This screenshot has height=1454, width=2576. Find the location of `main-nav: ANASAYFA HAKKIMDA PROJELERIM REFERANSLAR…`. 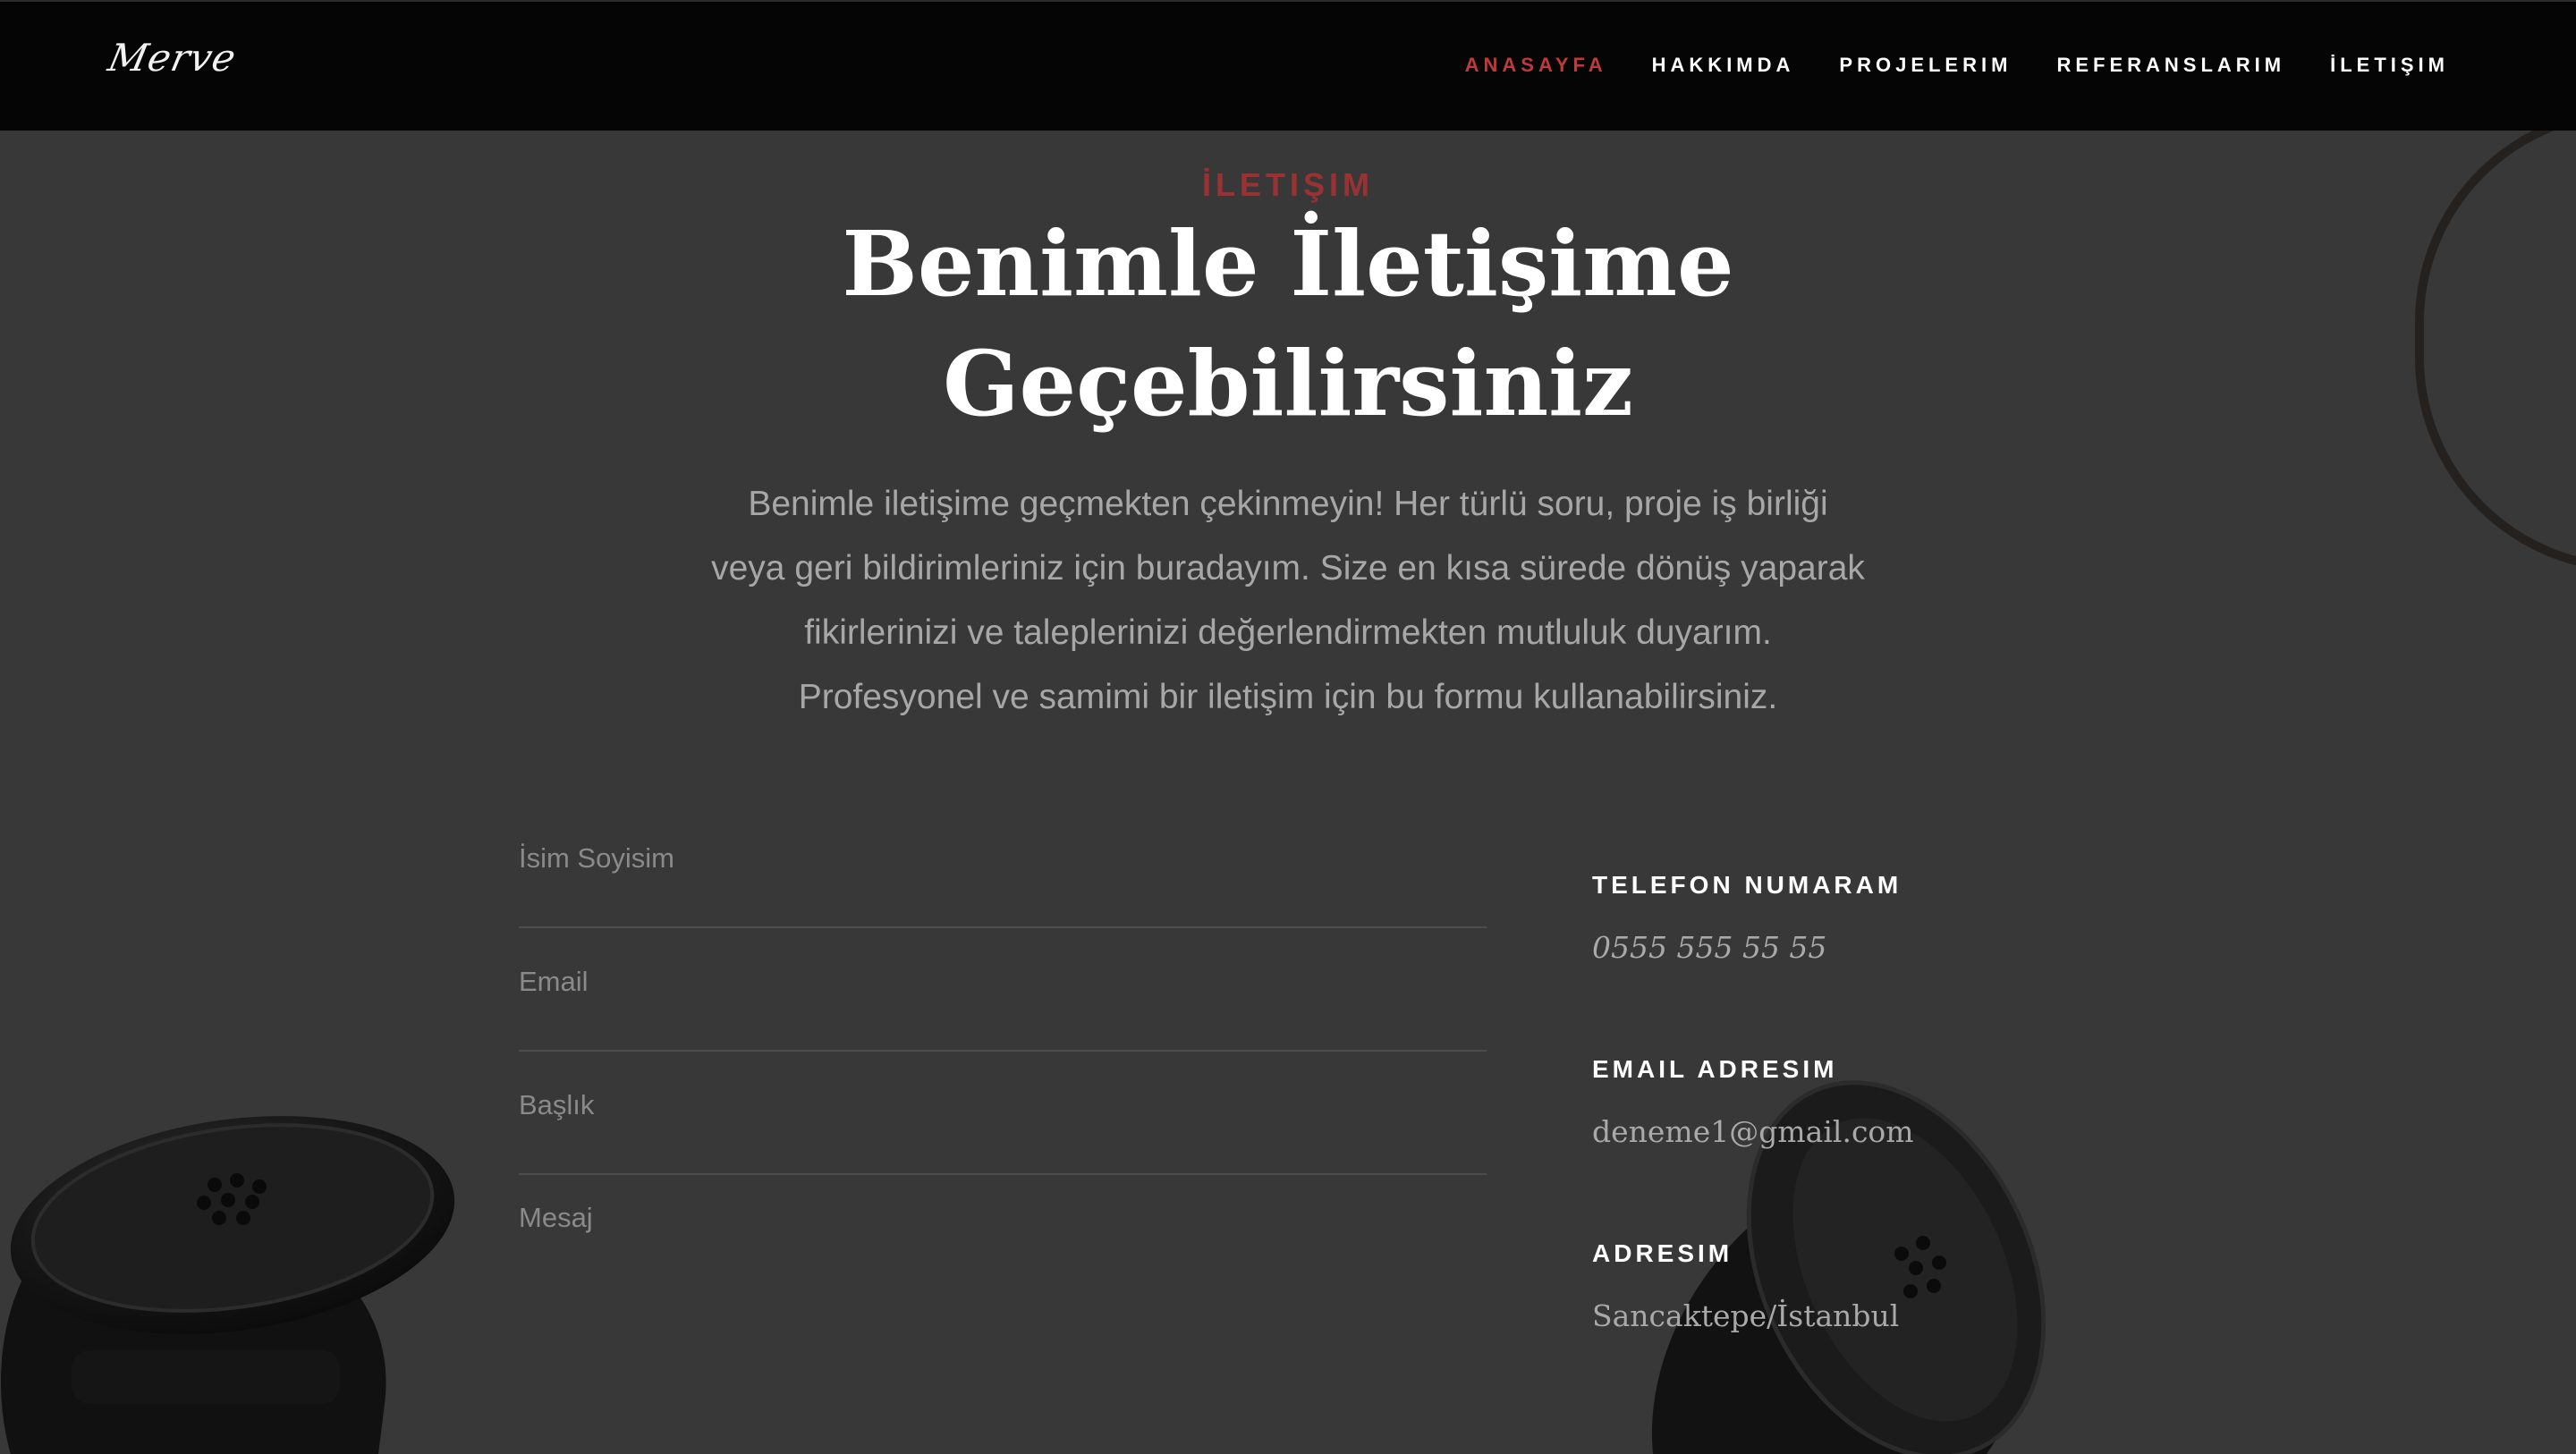

main-nav: ANASAYFA HAKKIMDA PROJELERIM REFERANSLAR… is located at coordinates (1934, 65).